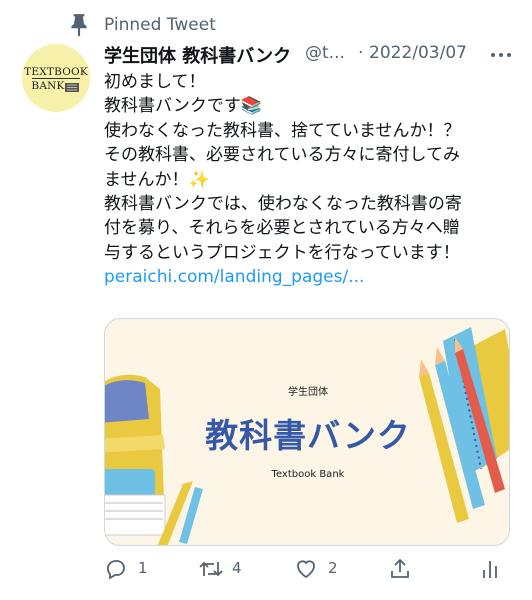 The height and width of the screenshot is (600, 532). Describe the element at coordinates (282, 155) in the screenshot. I see `tweet-line: その教科書、必要されている方々に寄付してみ` at that location.